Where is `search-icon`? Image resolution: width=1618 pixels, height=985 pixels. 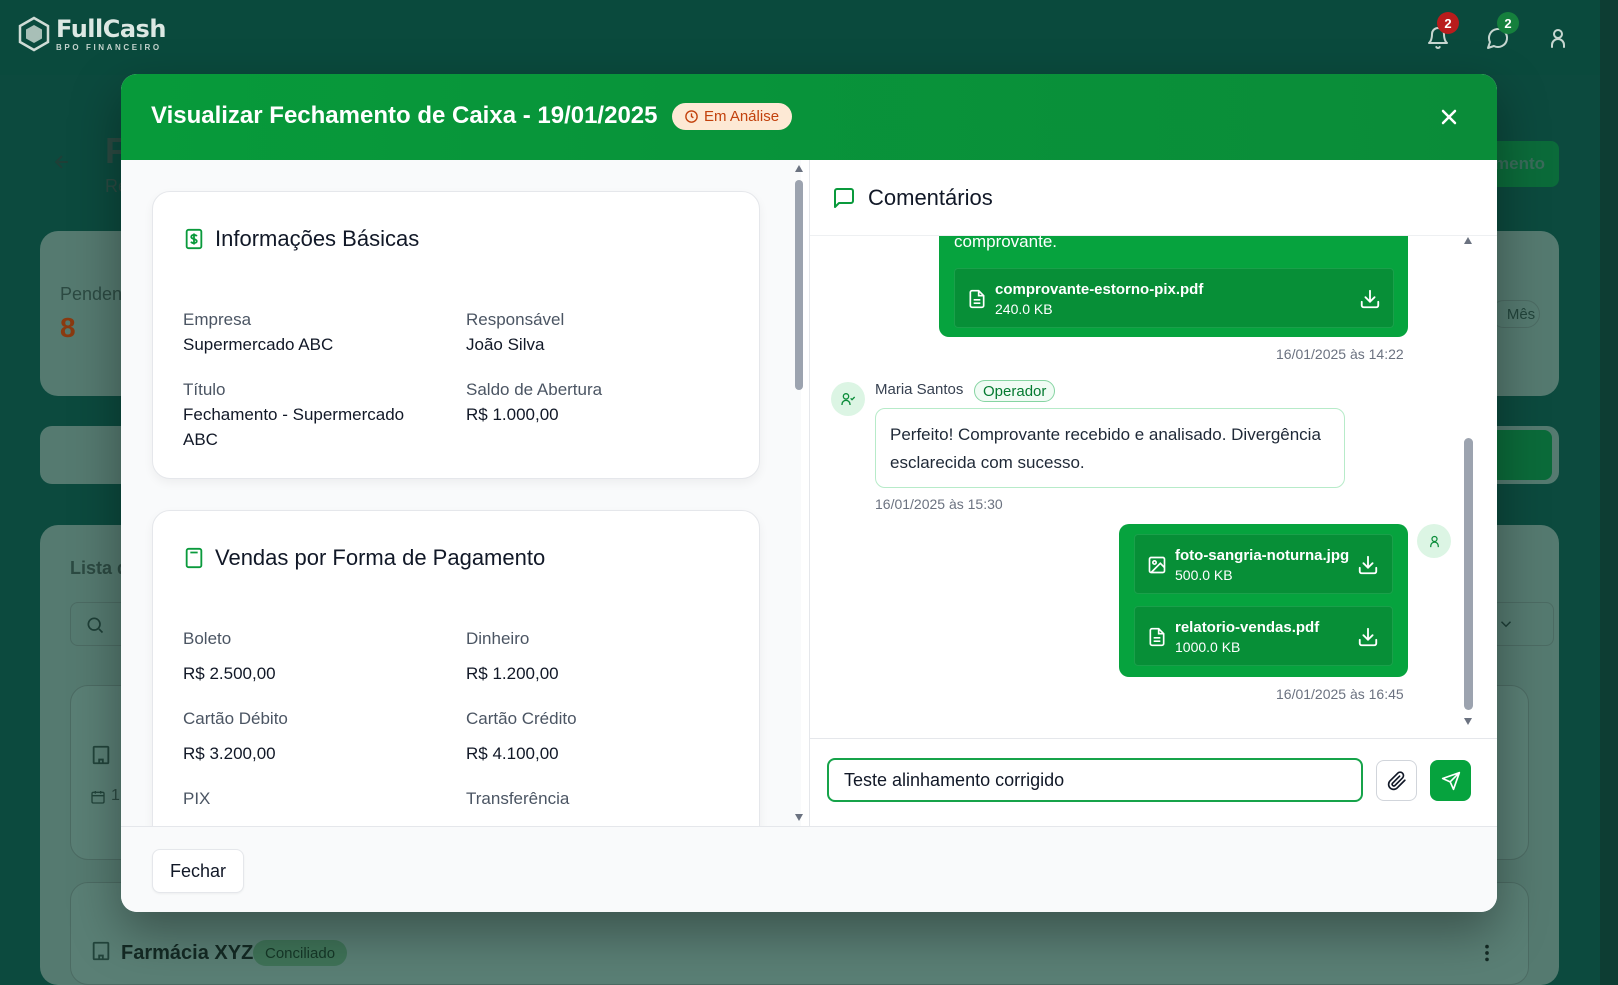
search-icon is located at coordinates (95, 625).